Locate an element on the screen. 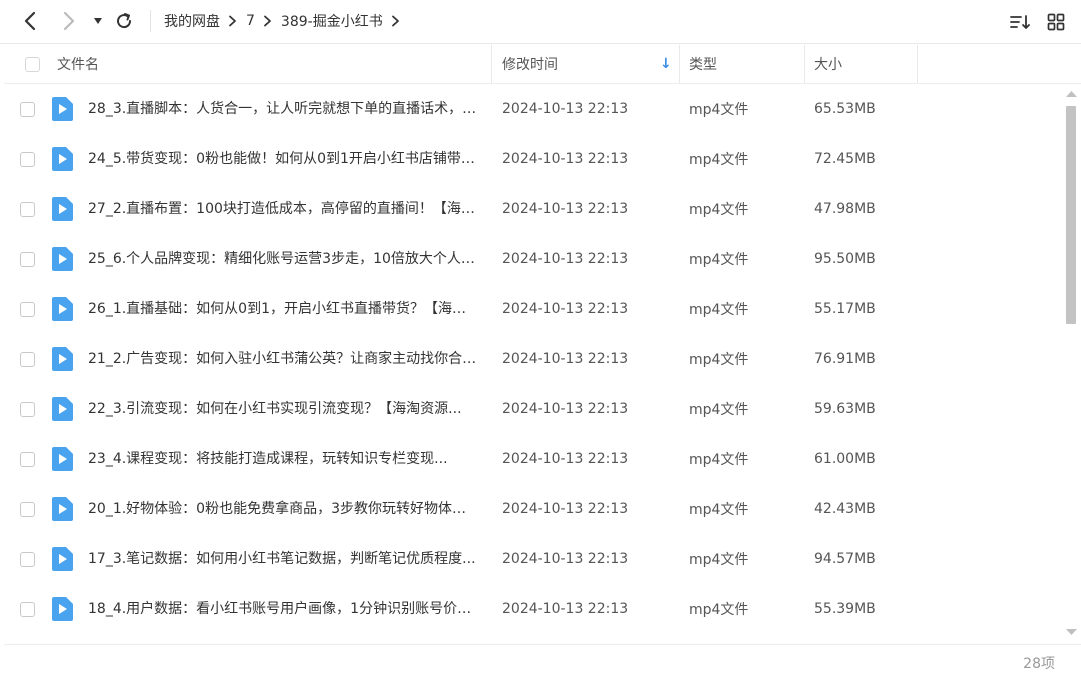 The width and height of the screenshot is (1081, 681). select-all-checkbox-cell is located at coordinates (32, 64).